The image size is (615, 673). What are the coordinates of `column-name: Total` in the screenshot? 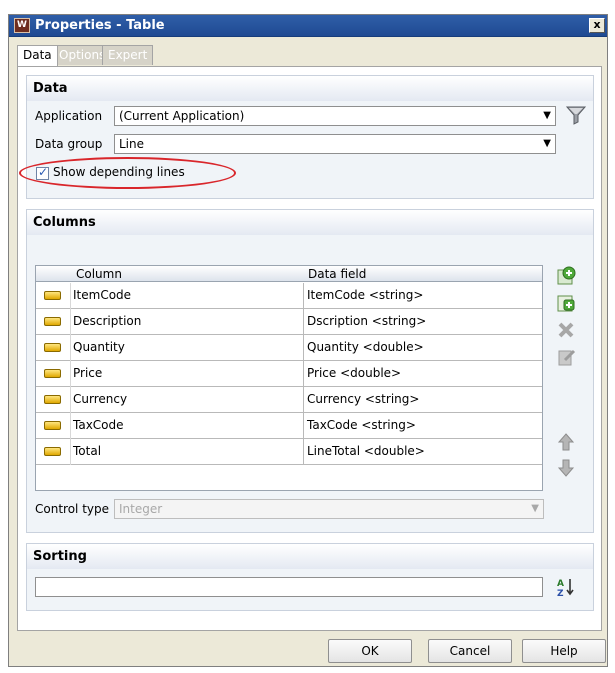 It's located at (87, 451).